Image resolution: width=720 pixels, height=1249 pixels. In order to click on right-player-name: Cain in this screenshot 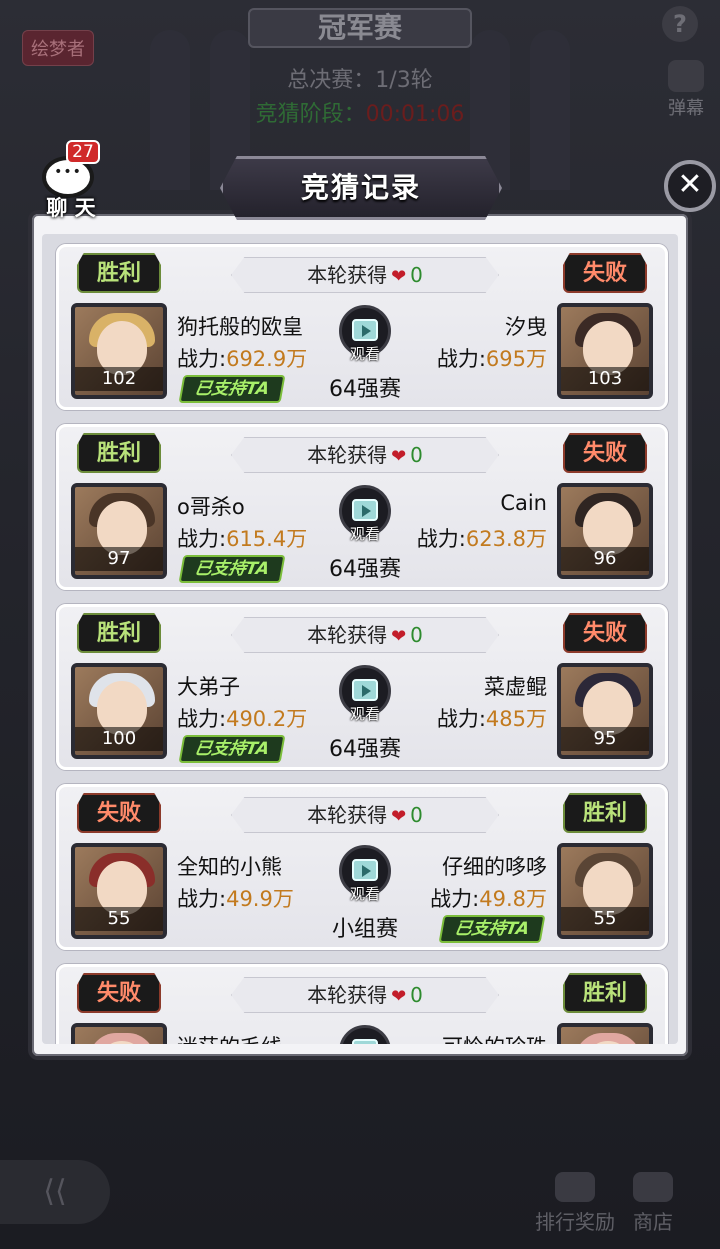, I will do `click(523, 503)`.